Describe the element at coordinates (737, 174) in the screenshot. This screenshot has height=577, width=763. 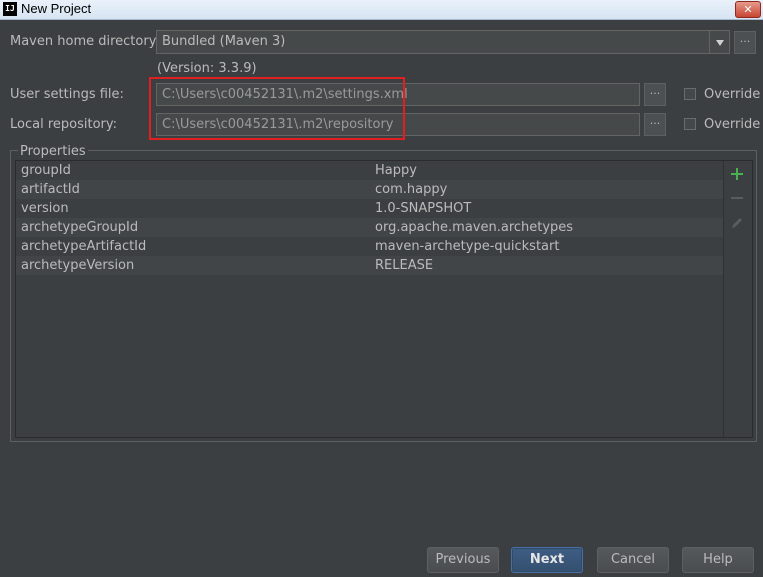
I see `plus-icon` at that location.